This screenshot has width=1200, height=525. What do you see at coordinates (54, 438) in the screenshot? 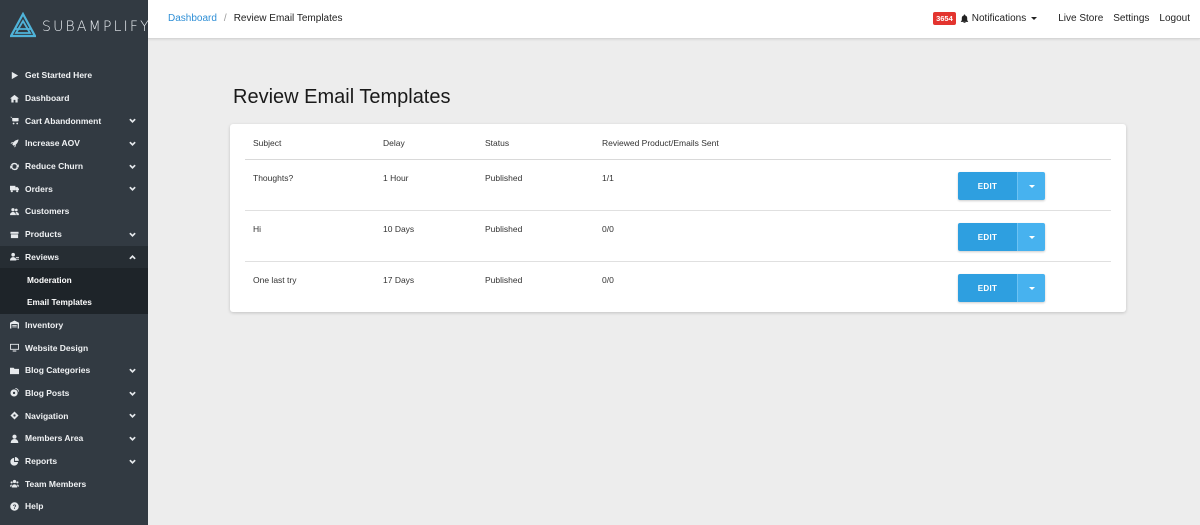
I see `sidebar-item-label: Members Area` at bounding box center [54, 438].